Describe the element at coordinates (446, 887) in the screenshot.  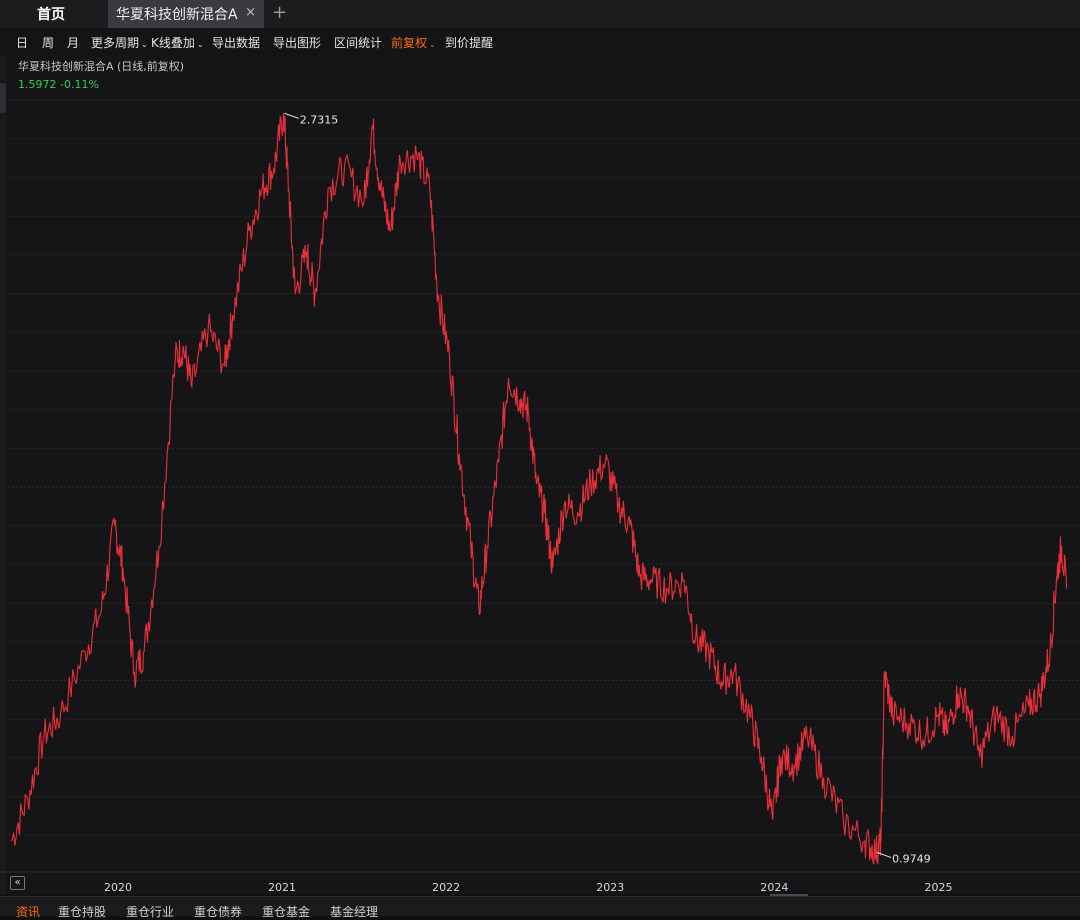
I see `x-tick-label: 2022` at that location.